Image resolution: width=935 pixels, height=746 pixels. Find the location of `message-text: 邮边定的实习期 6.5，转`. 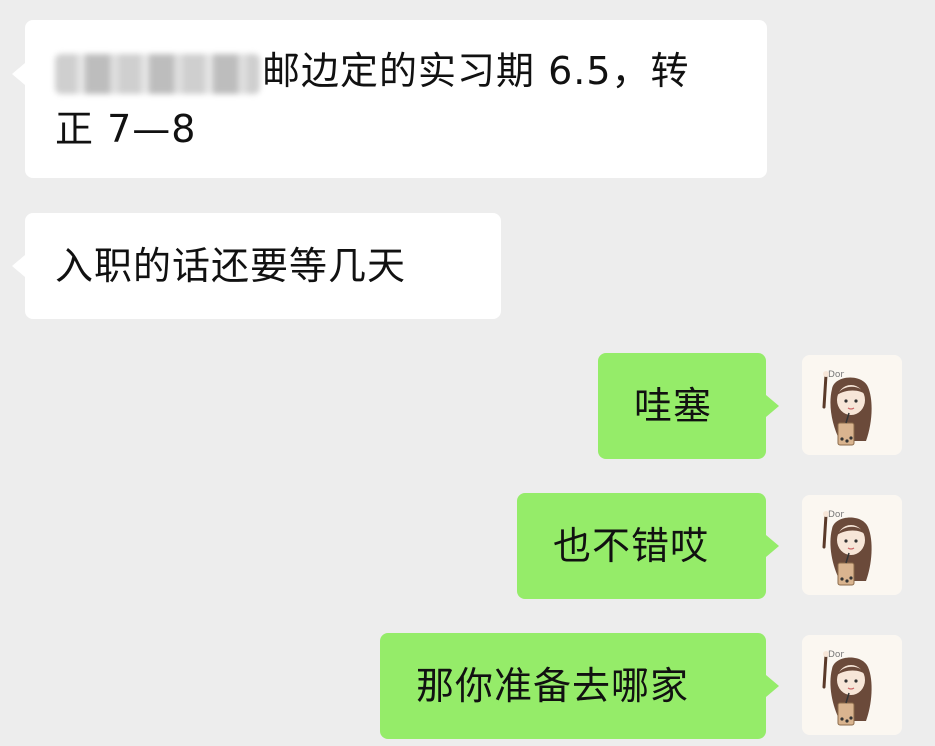

message-text: 邮边定的实习期 6.5，转 is located at coordinates (476, 71).